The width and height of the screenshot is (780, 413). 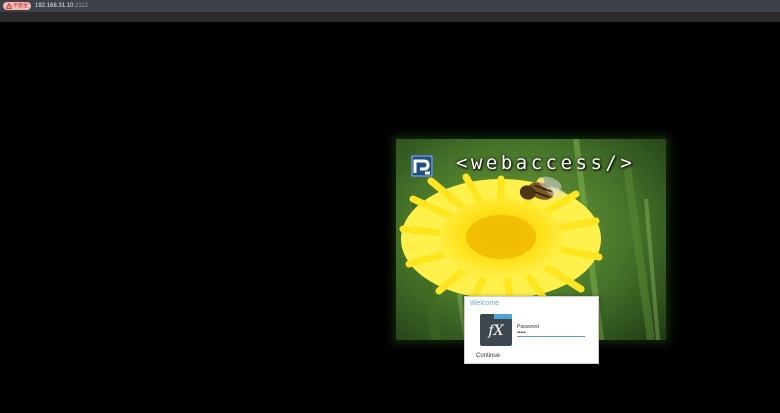 I want to click on fx-app-icon: fX, so click(x=496, y=330).